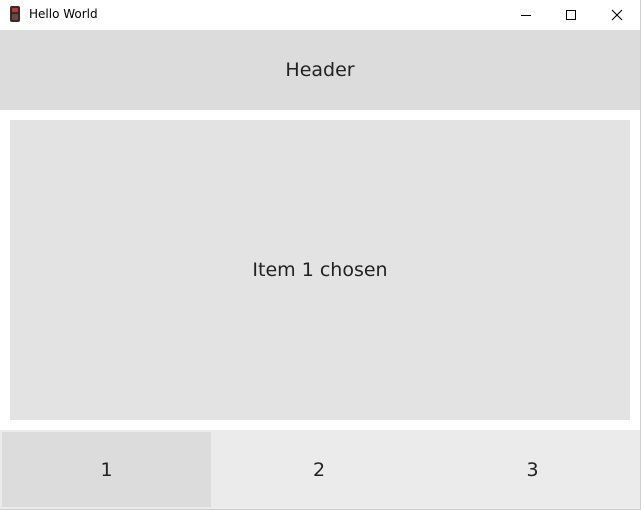 The height and width of the screenshot is (510, 641). Describe the element at coordinates (63, 14) in the screenshot. I see `window-title: Hello World` at that location.